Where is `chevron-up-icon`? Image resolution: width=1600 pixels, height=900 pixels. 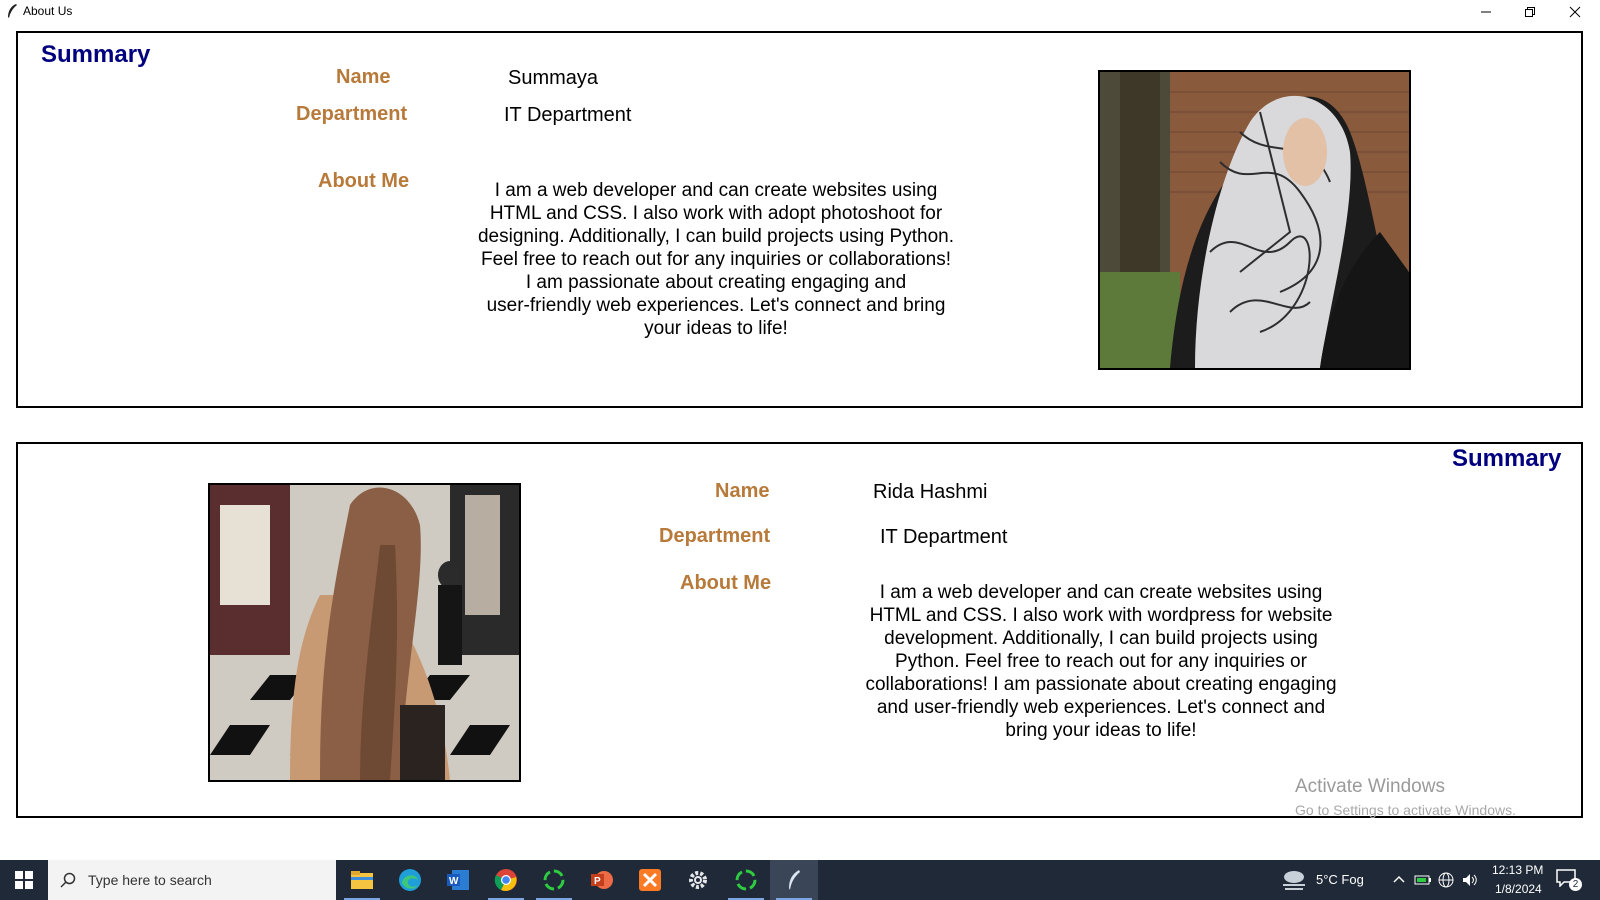 chevron-up-icon is located at coordinates (1399, 879).